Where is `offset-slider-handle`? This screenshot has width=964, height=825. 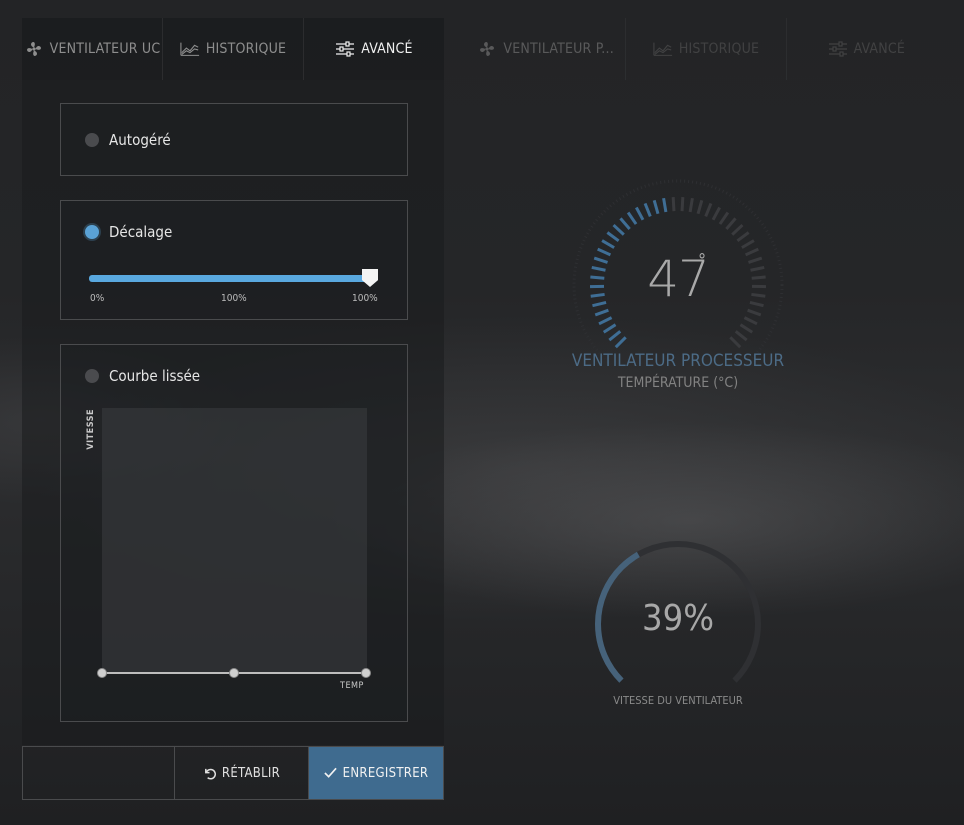 offset-slider-handle is located at coordinates (370, 278).